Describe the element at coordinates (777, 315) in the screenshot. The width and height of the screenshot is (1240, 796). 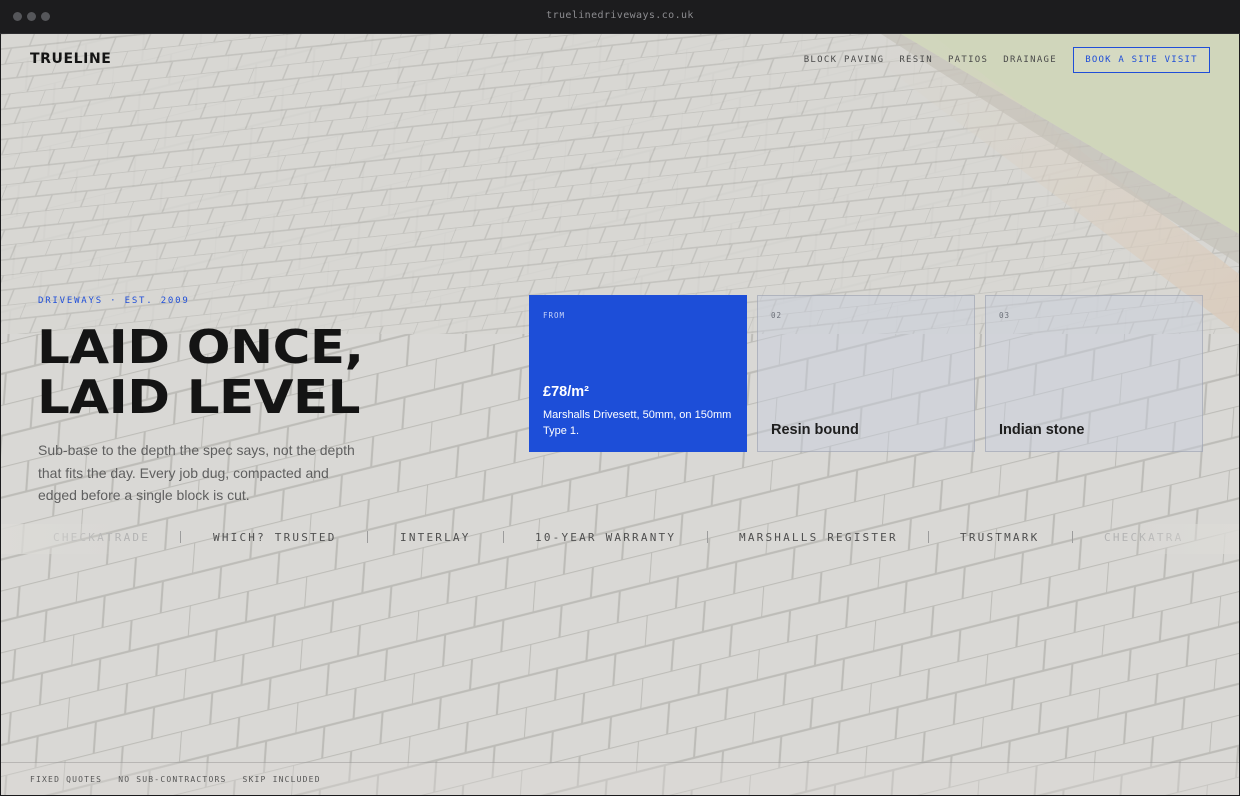
I see `card-tag: 02` at that location.